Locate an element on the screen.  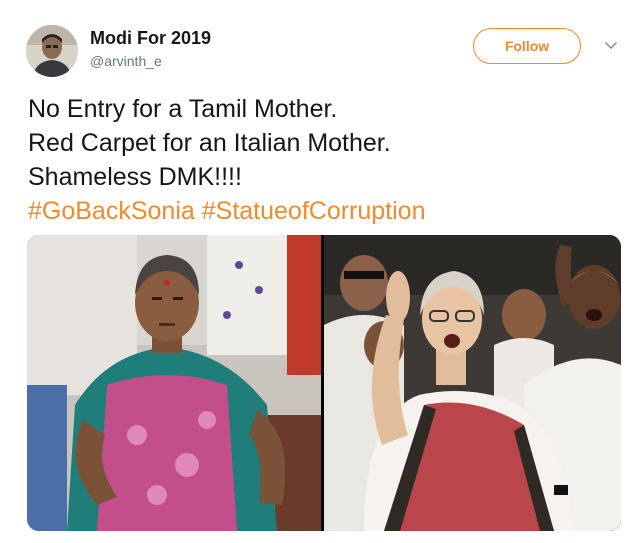
user-handle: @arvinth_e is located at coordinates (126, 61).